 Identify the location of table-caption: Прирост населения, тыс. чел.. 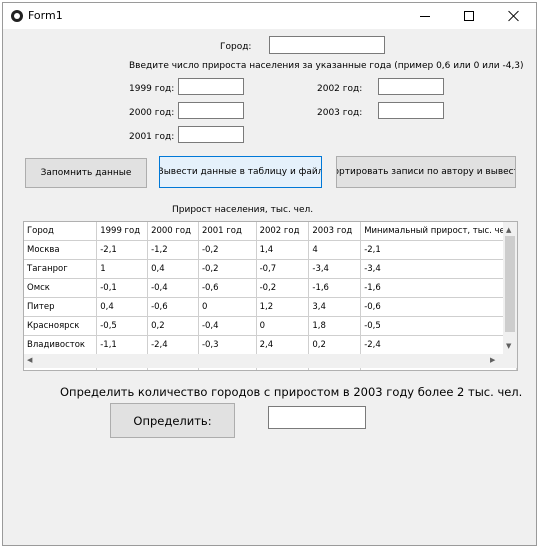
(243, 210).